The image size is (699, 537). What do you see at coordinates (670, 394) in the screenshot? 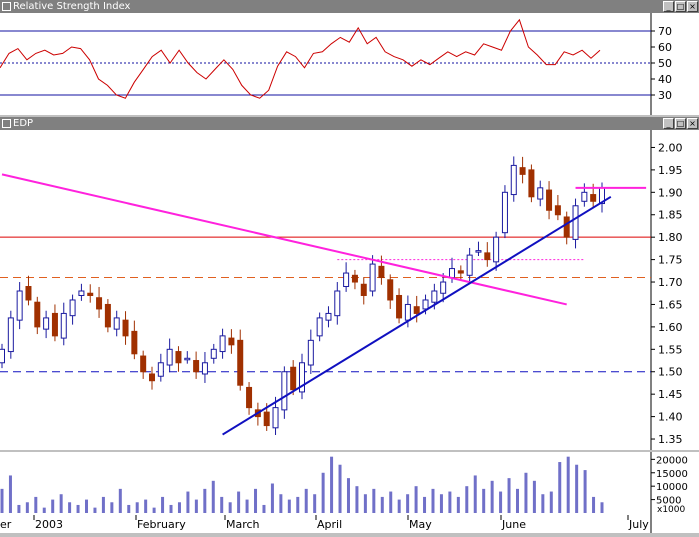
I see `price-tick-label: 1.45` at bounding box center [670, 394].